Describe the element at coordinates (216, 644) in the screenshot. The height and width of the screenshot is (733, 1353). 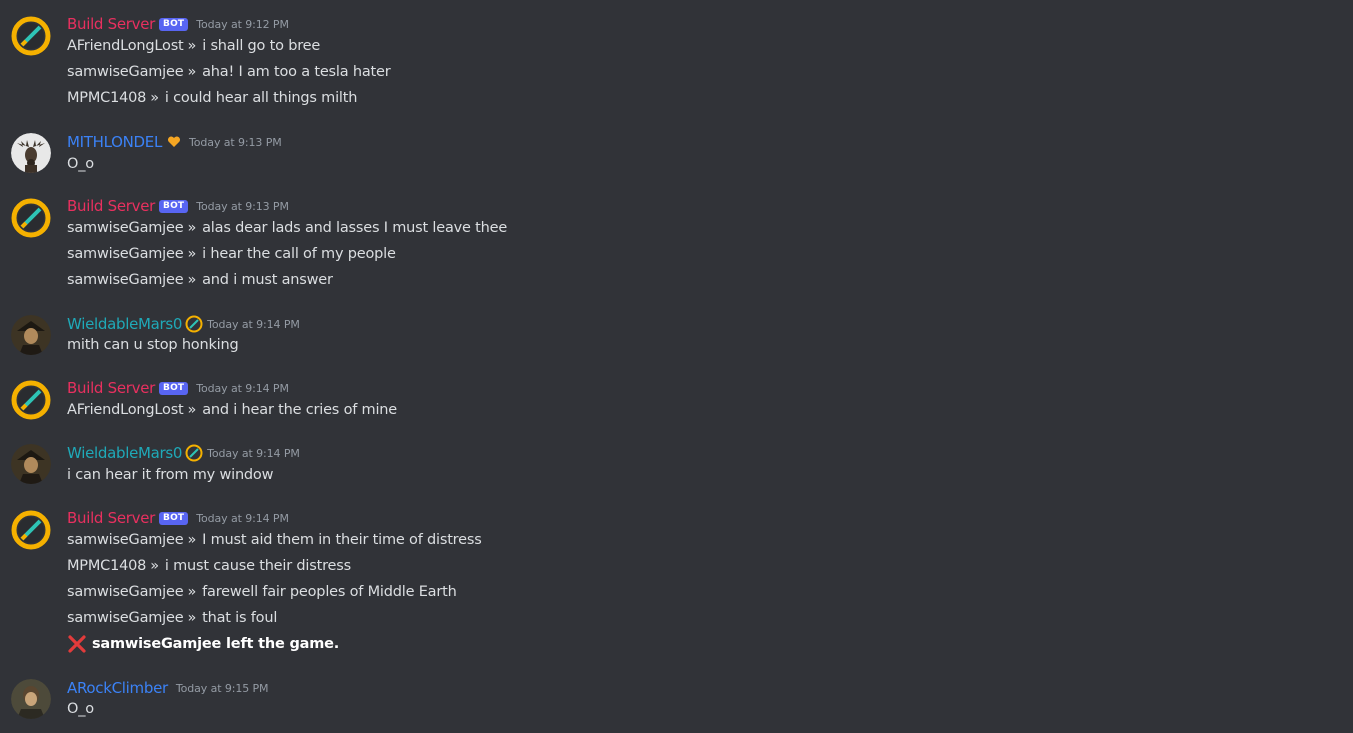
I see `left-text: samwiseGamjee left the game.` at that location.